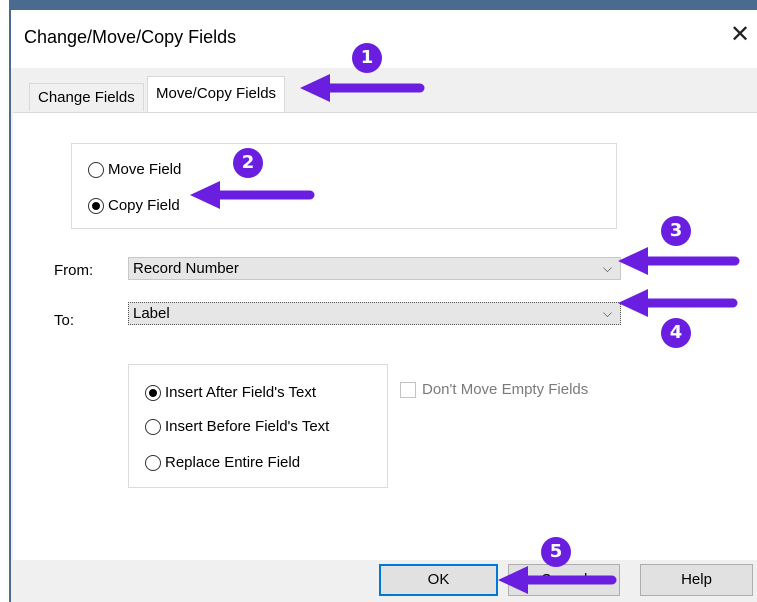  I want to click on from-value: Record Number, so click(186, 268).